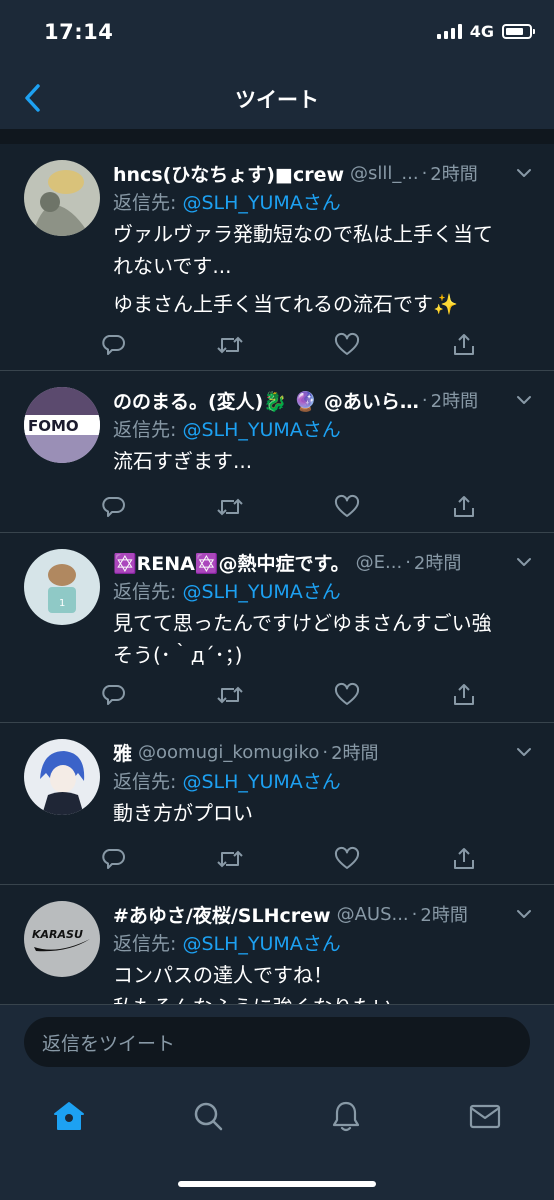  What do you see at coordinates (79, 32) in the screenshot?
I see `status-time: 17:14` at bounding box center [79, 32].